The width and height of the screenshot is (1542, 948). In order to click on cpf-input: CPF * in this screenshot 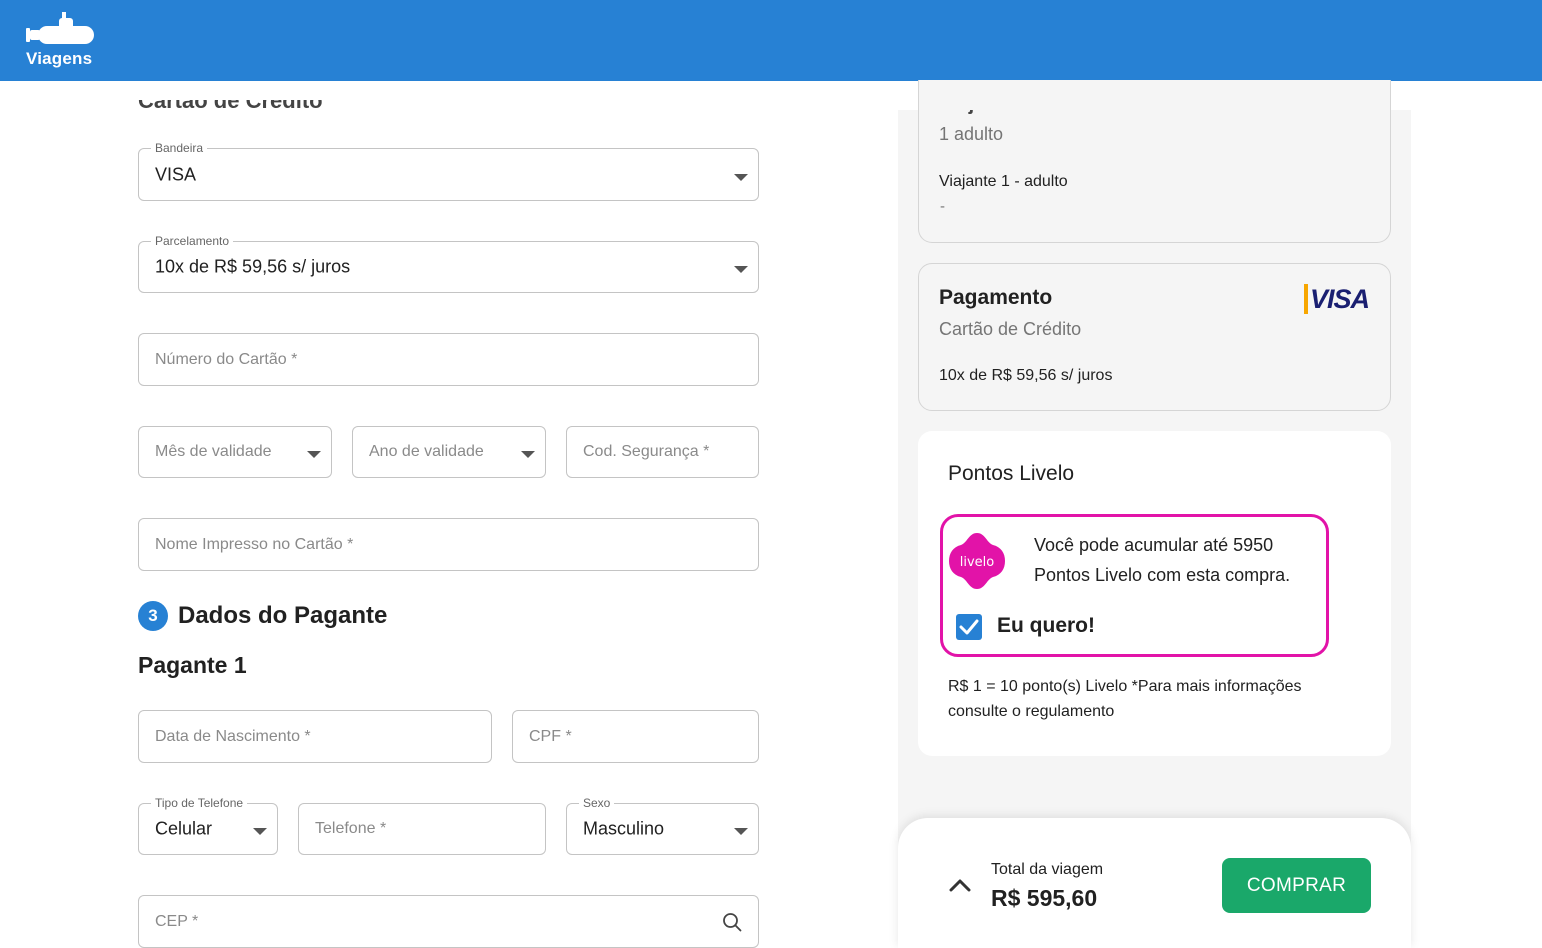, I will do `click(635, 736)`.